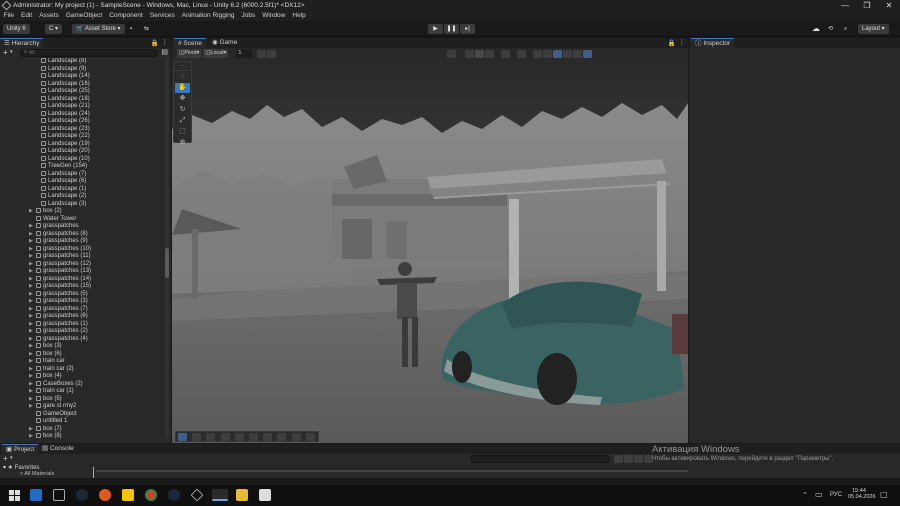  I want to click on menu-jobs: Jobs, so click(248, 16).